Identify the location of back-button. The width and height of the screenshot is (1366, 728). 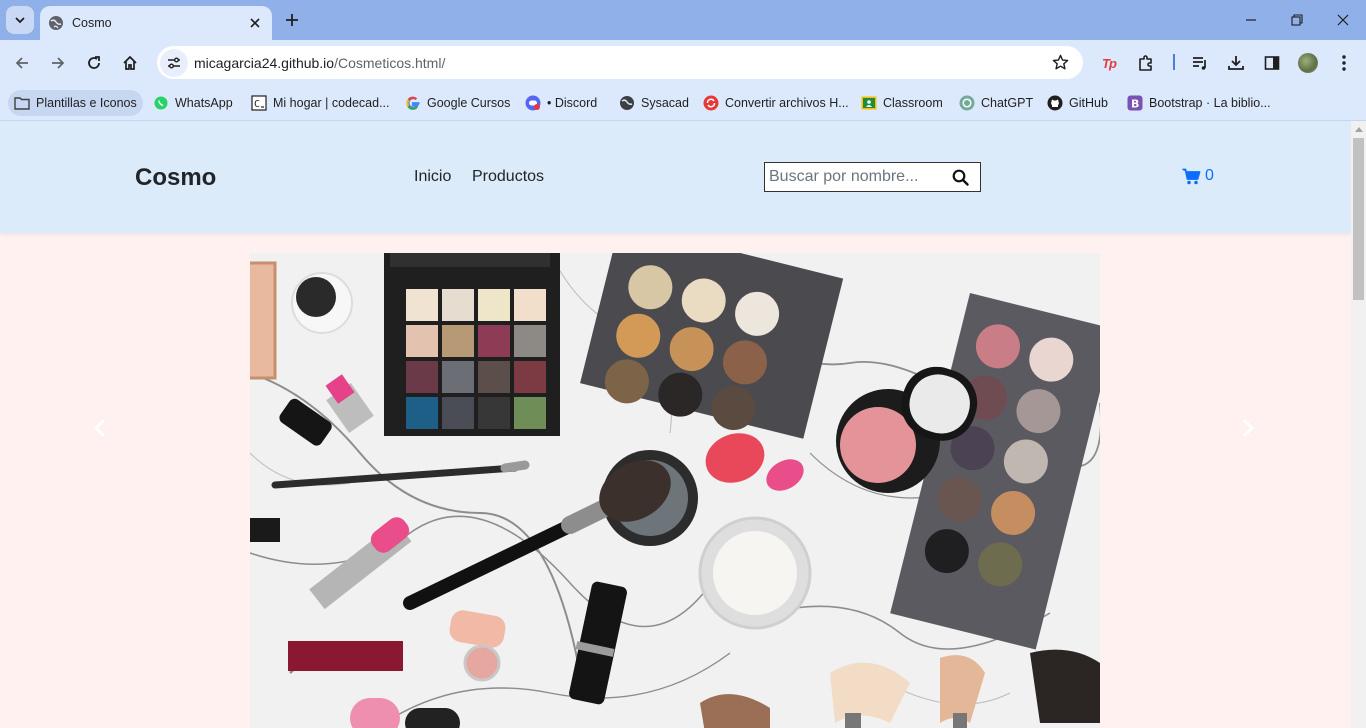
(22, 63).